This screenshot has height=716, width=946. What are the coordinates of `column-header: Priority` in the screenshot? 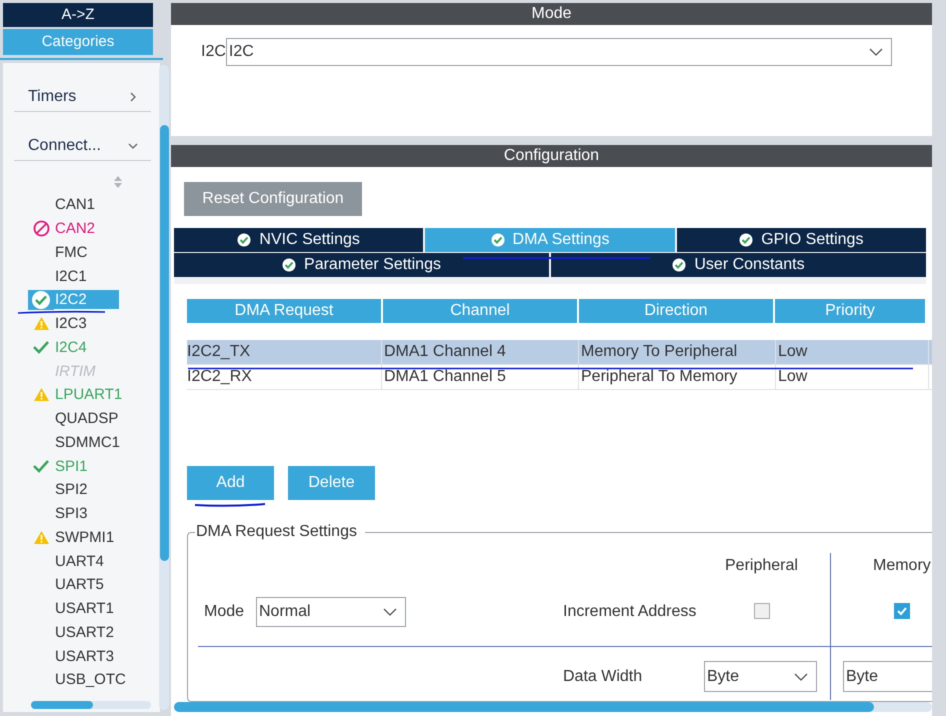 It's located at (850, 311).